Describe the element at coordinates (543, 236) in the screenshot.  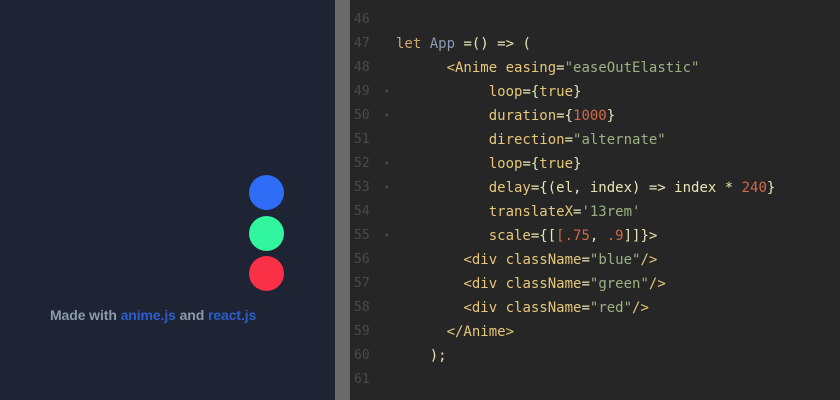
I see `code-token: ={[` at that location.